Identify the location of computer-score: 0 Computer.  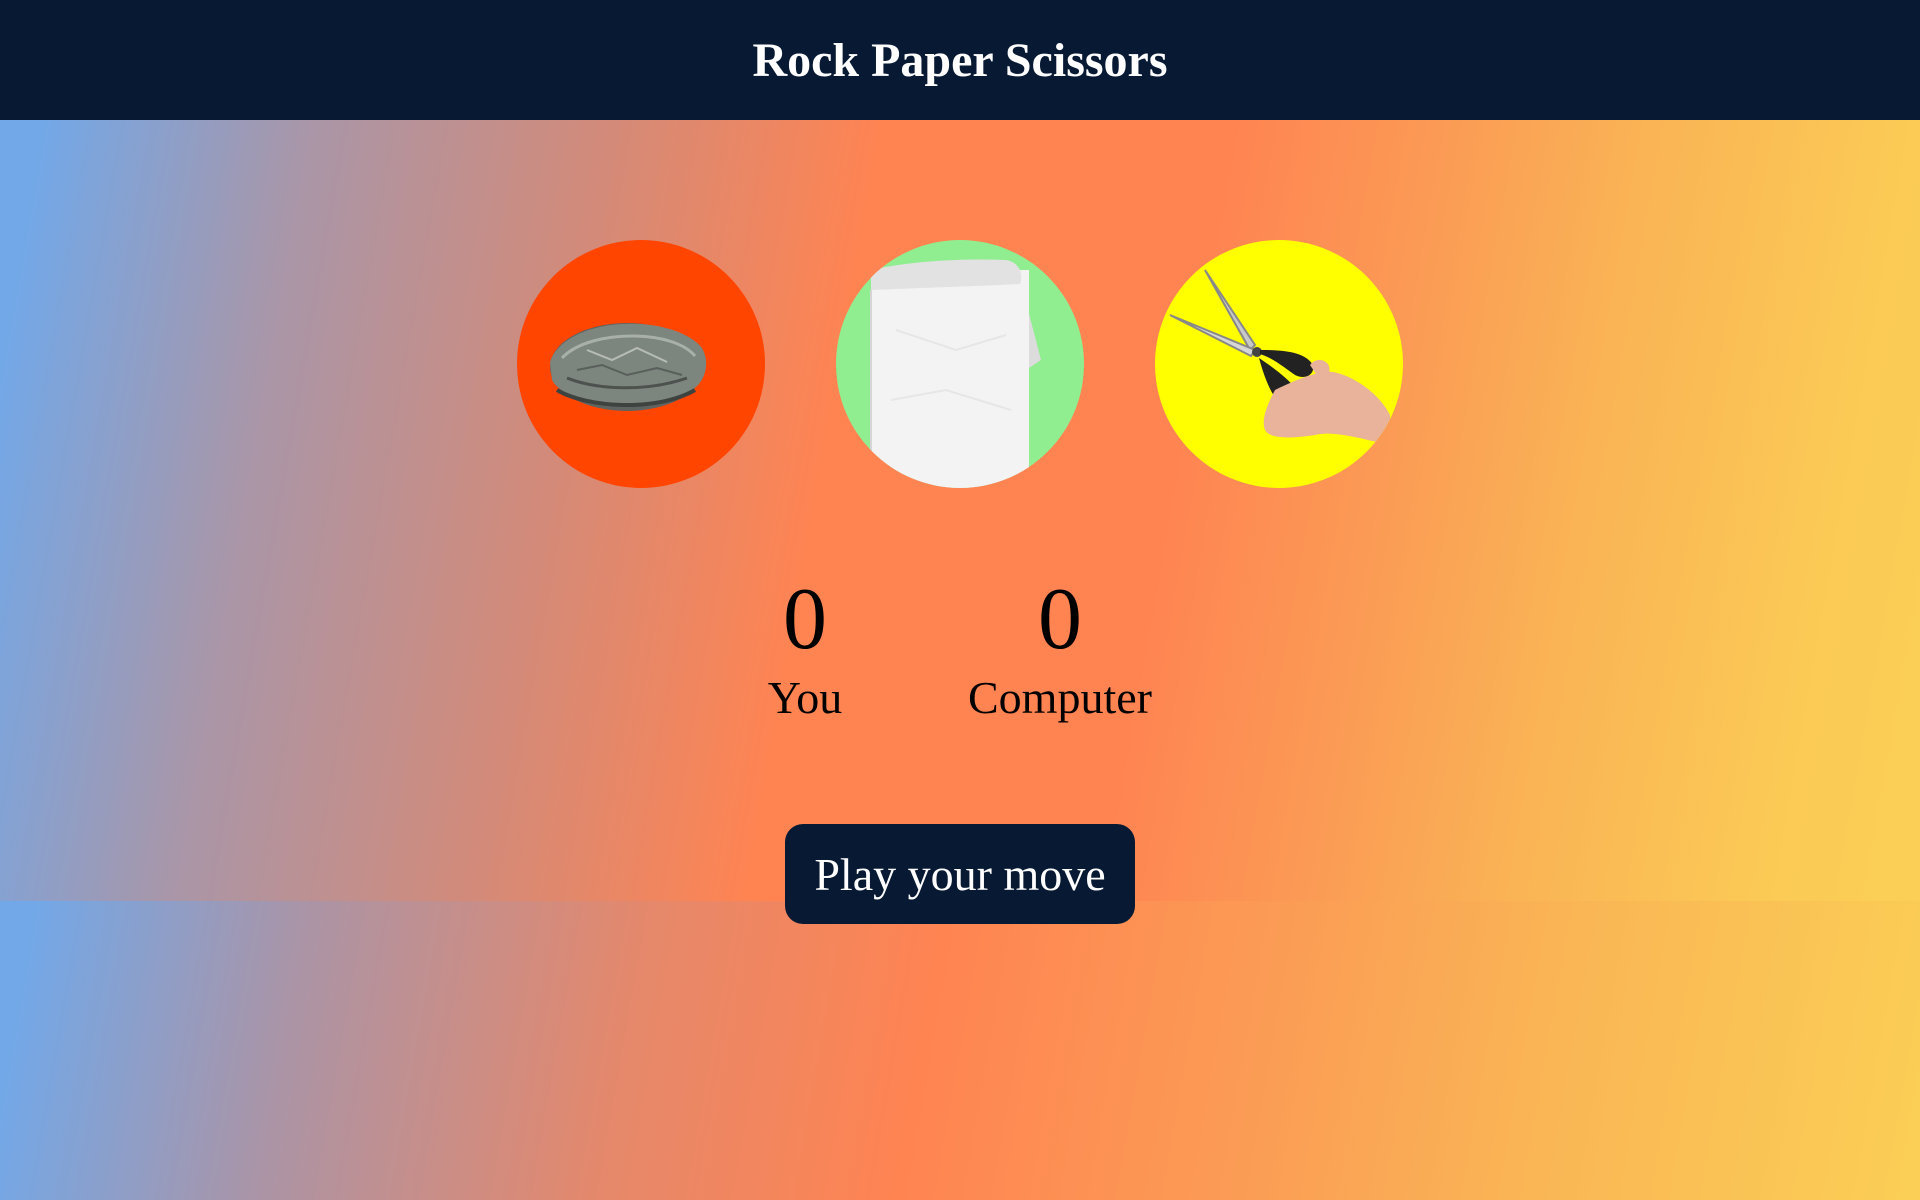
(1060, 648).